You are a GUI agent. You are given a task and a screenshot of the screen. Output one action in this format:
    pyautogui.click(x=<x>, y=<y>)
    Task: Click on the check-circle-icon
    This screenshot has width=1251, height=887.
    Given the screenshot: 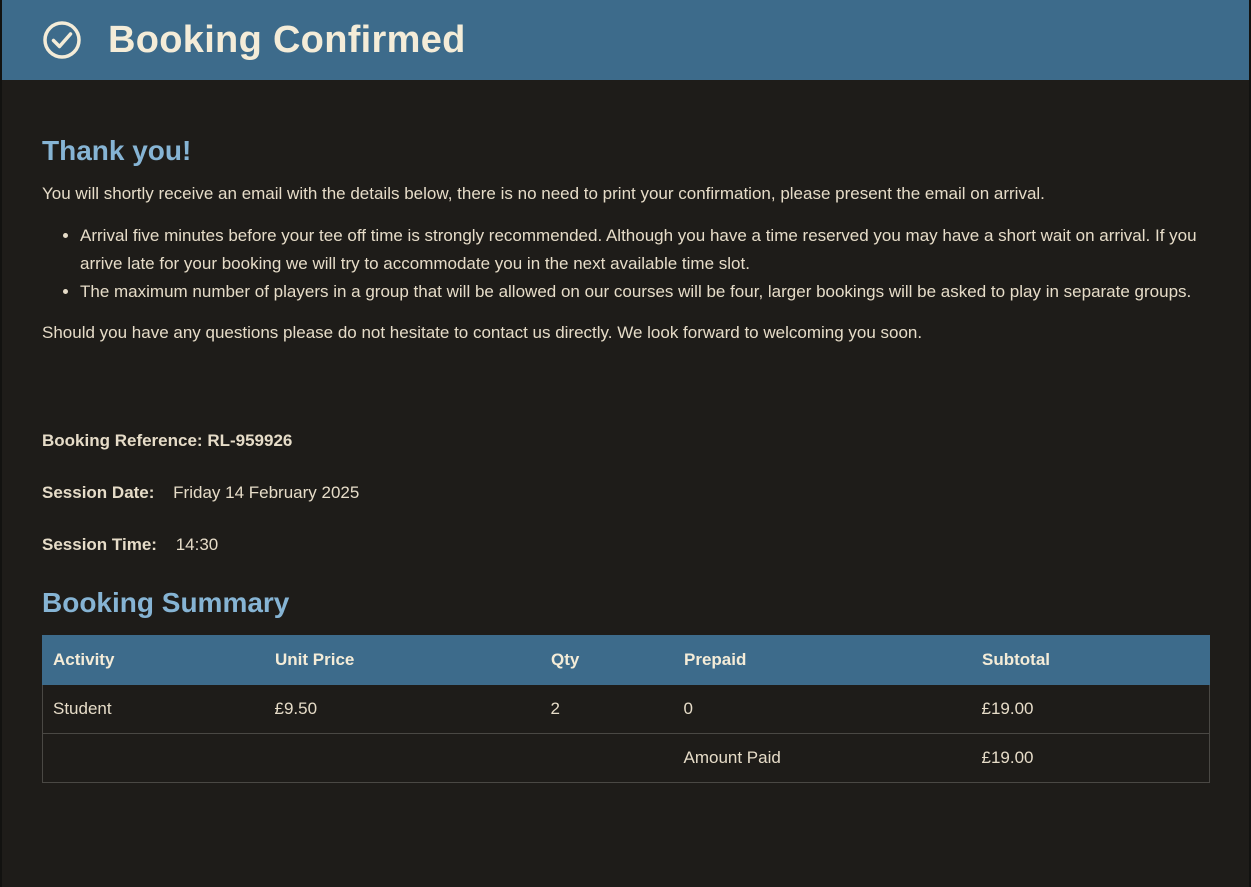 What is the action you would take?
    pyautogui.click(x=62, y=40)
    